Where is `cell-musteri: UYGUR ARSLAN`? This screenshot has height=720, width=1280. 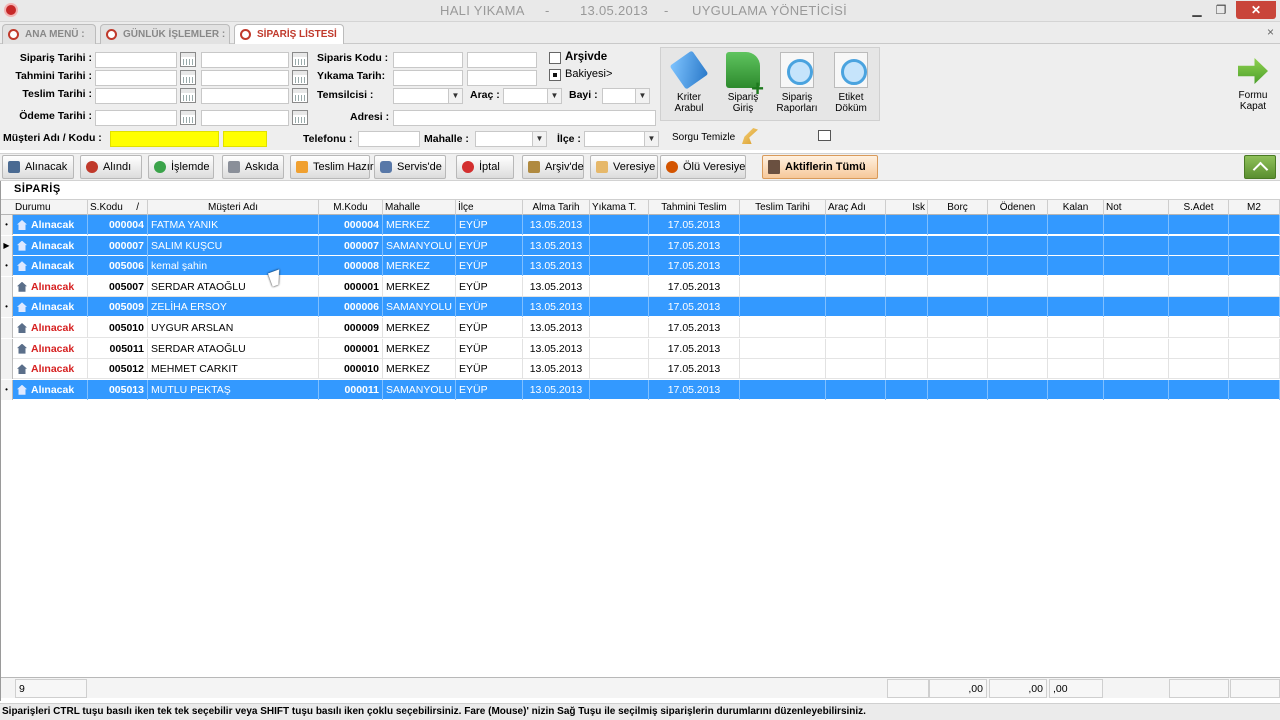
cell-musteri: UYGUR ARSLAN is located at coordinates (233, 328).